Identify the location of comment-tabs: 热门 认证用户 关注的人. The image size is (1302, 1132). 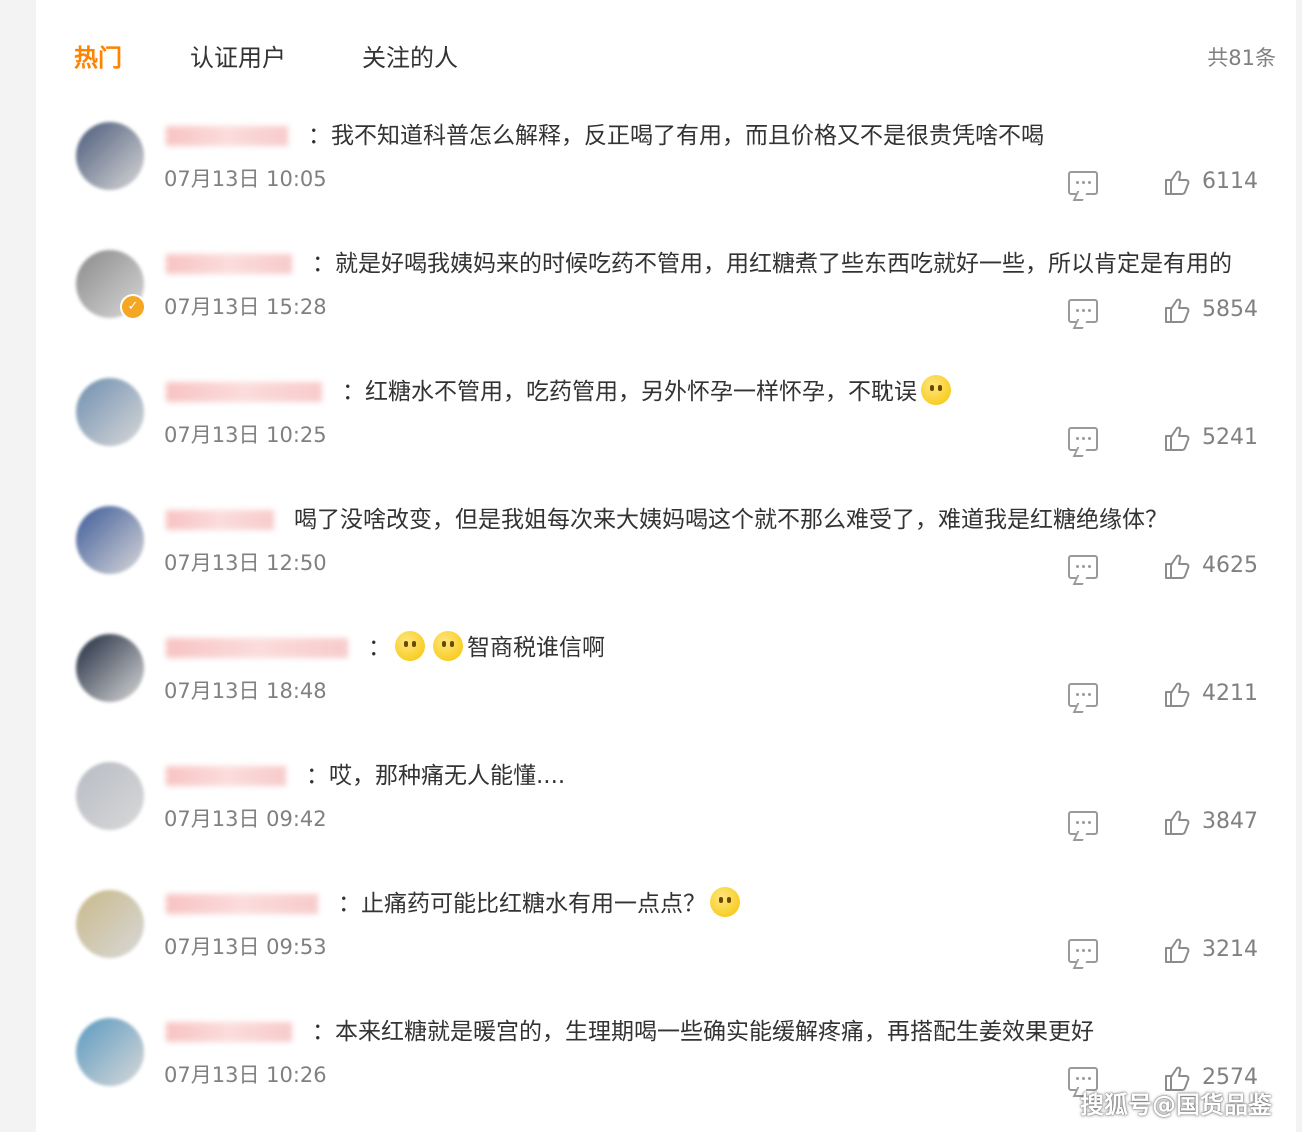
(666, 58).